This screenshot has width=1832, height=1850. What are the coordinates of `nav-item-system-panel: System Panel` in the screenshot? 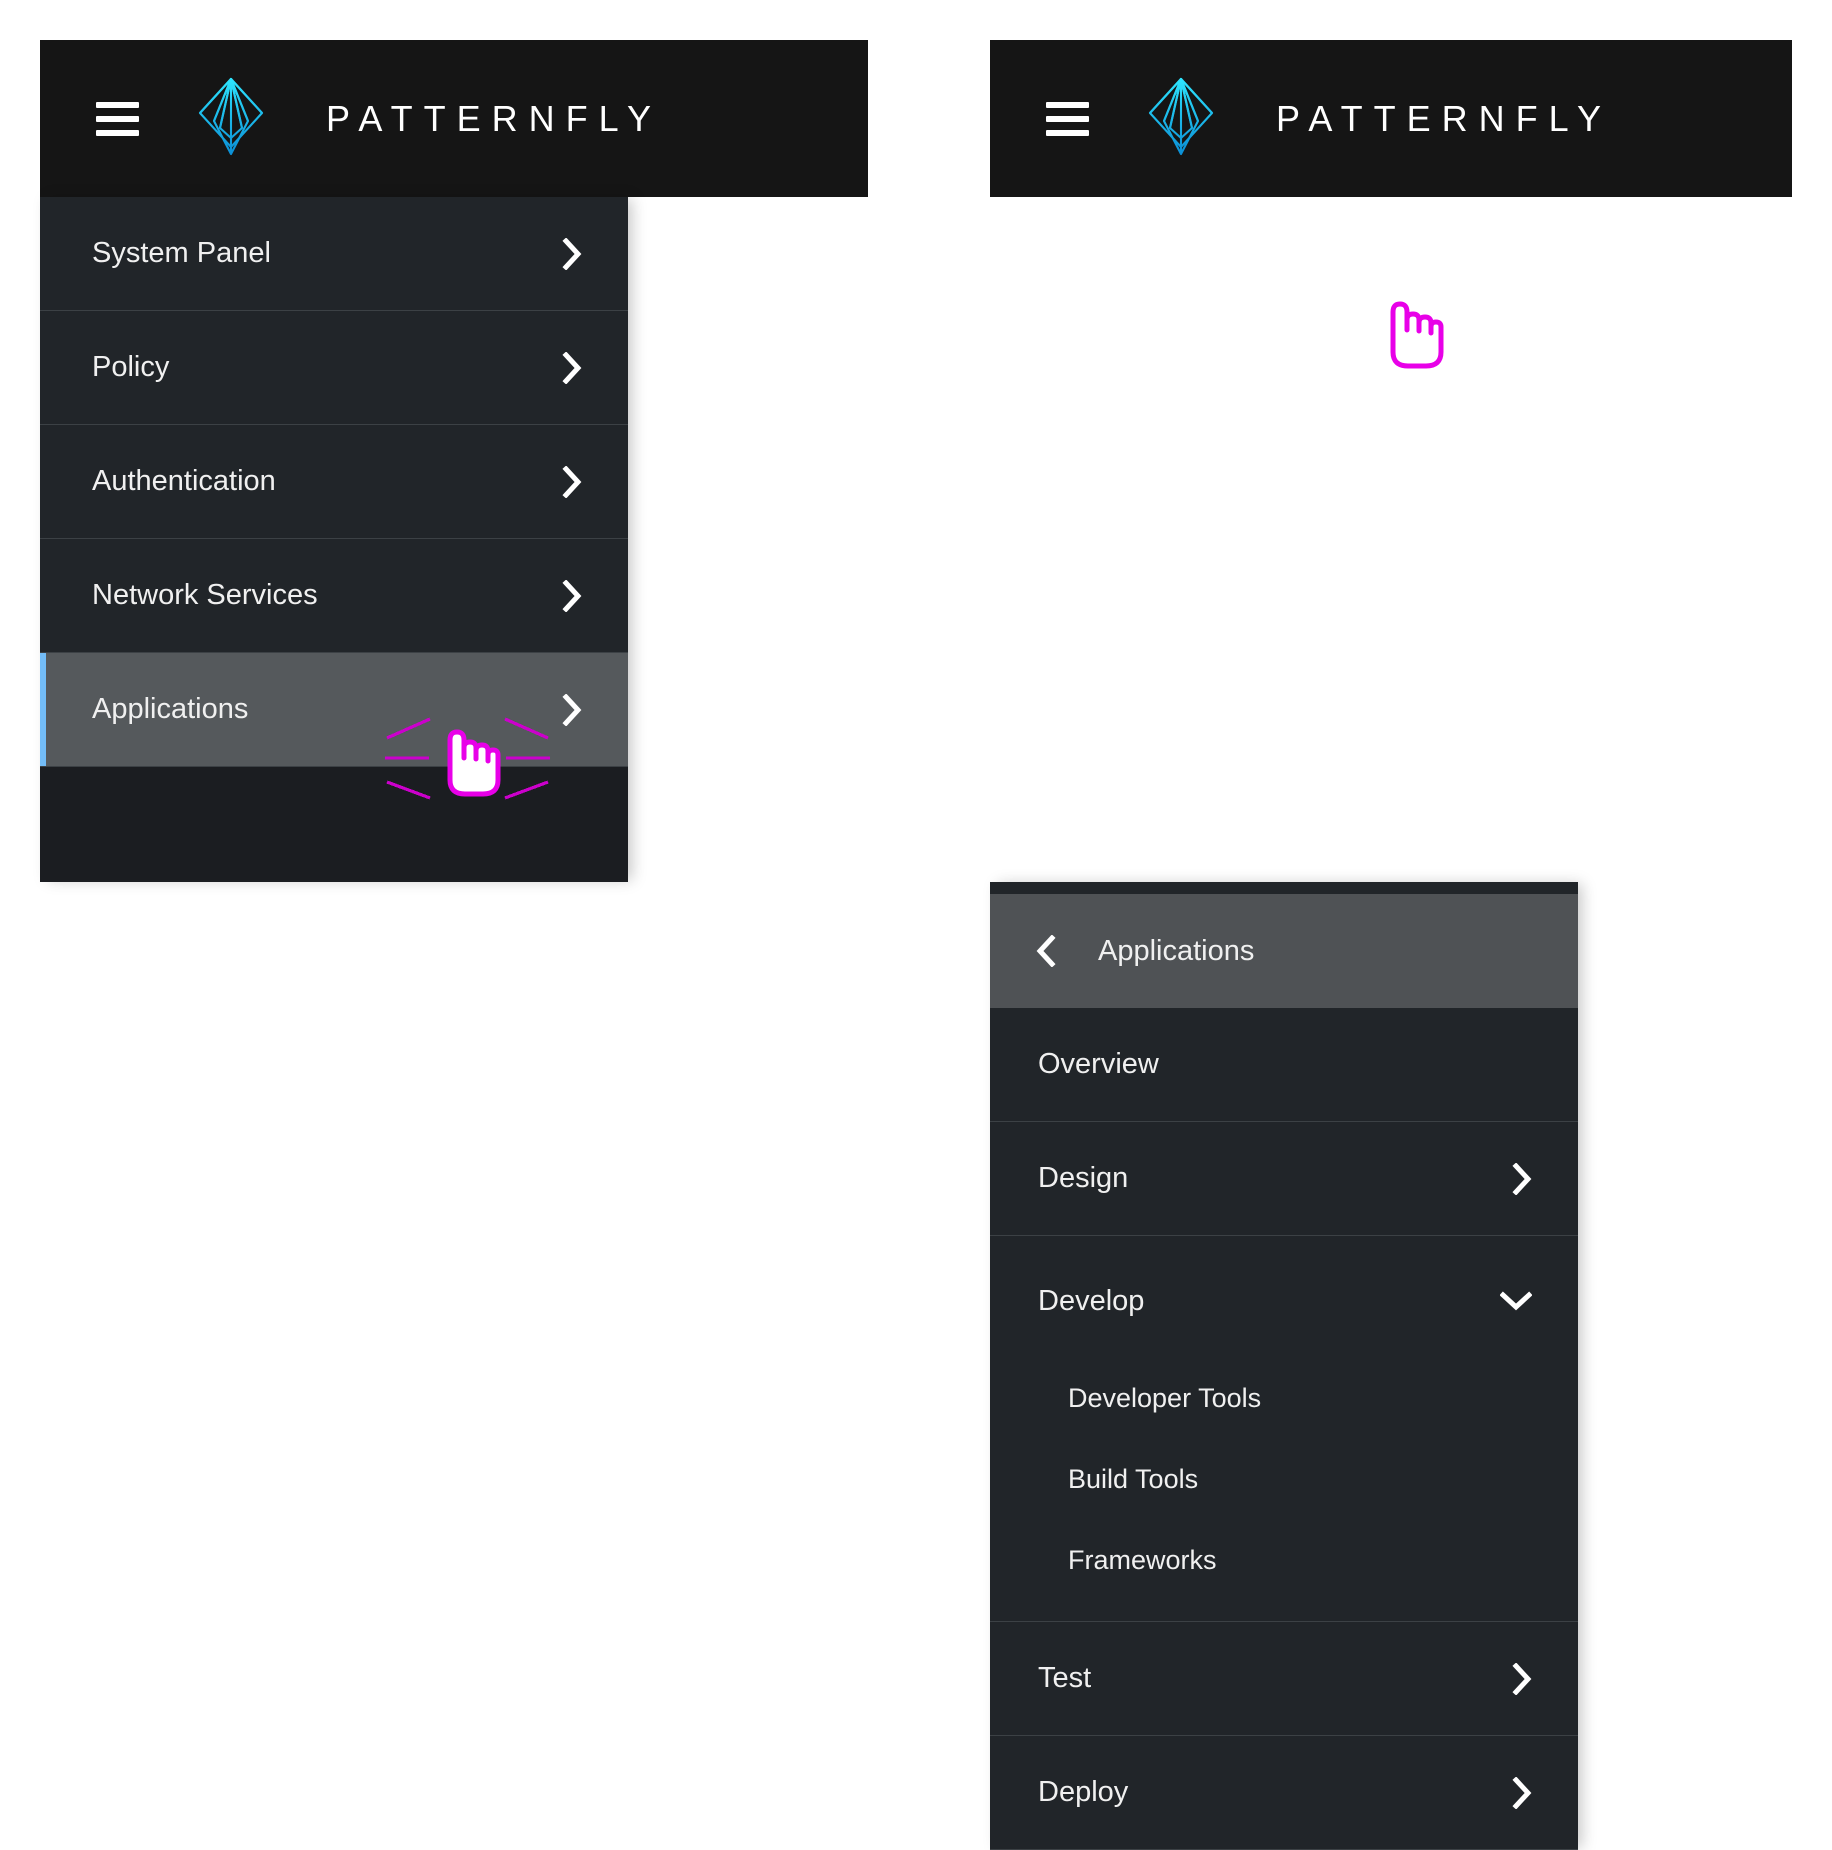 It's located at (334, 254).